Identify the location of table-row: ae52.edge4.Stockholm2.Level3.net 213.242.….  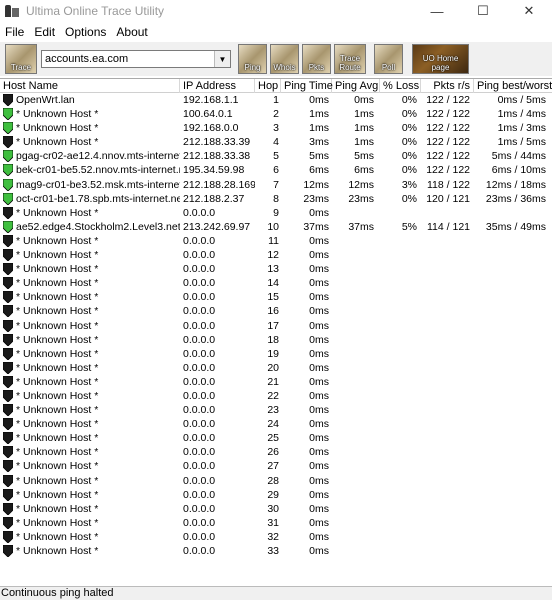
(276, 227).